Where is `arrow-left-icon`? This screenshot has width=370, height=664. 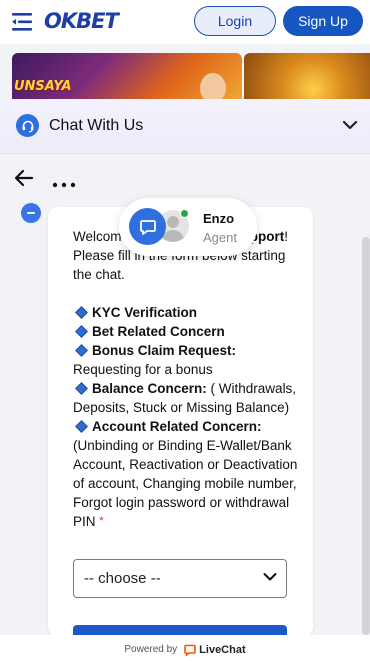
arrow-left-icon is located at coordinates (24, 178).